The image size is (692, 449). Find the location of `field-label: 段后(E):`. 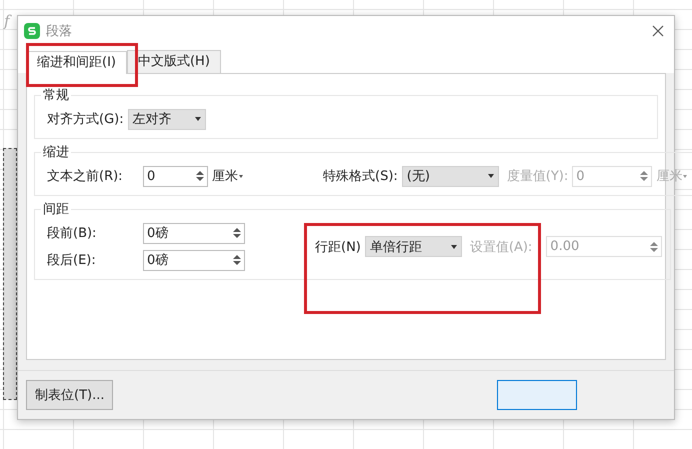

field-label: 段后(E): is located at coordinates (72, 260).